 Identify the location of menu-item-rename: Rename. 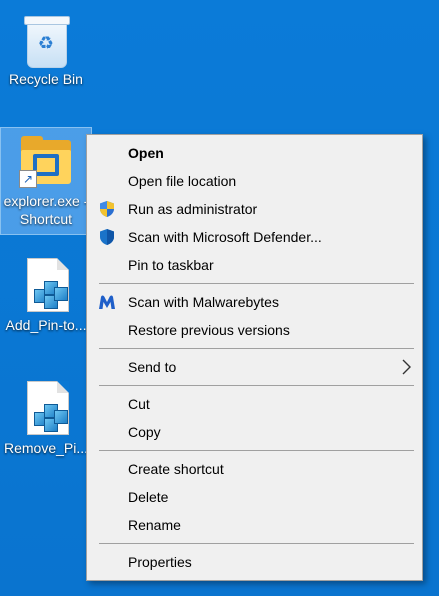
(254, 525).